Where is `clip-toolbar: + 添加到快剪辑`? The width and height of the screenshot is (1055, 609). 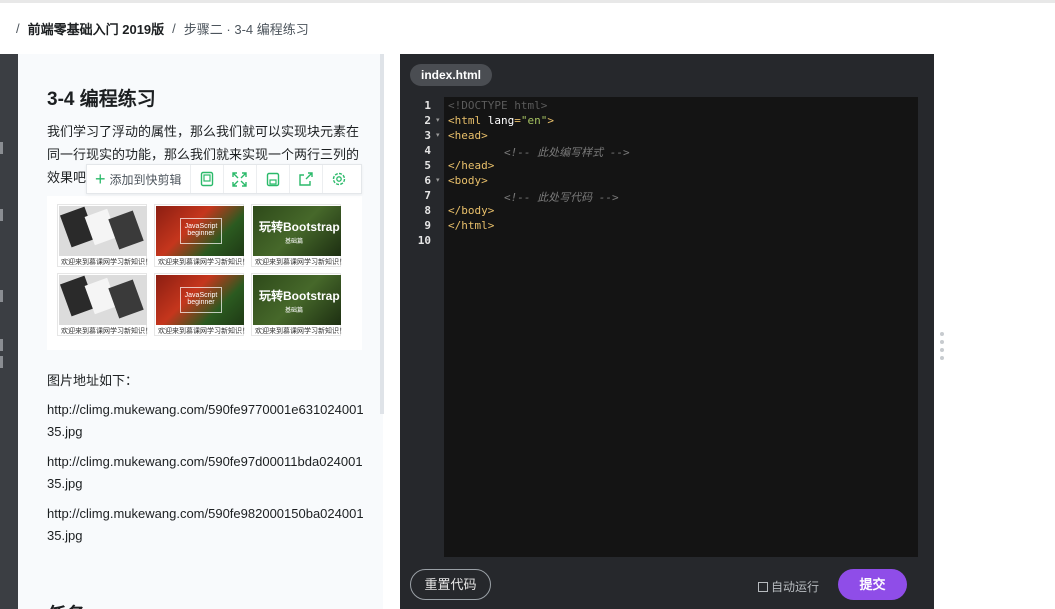
clip-toolbar: + 添加到快剪辑 is located at coordinates (224, 179).